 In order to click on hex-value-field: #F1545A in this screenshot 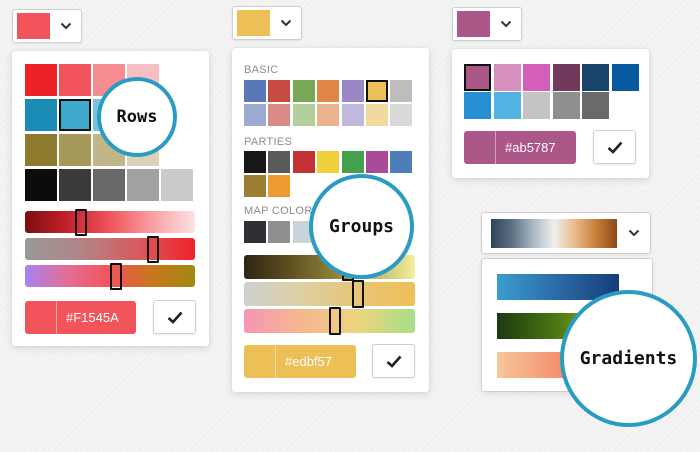, I will do `click(80, 317)`.